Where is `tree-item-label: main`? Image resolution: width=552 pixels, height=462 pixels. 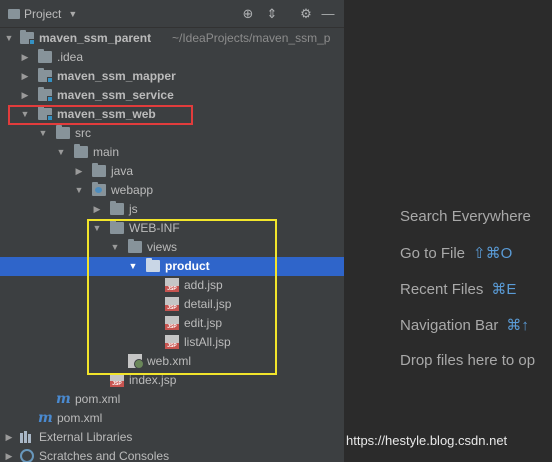
tree-item-label: main is located at coordinates (106, 152).